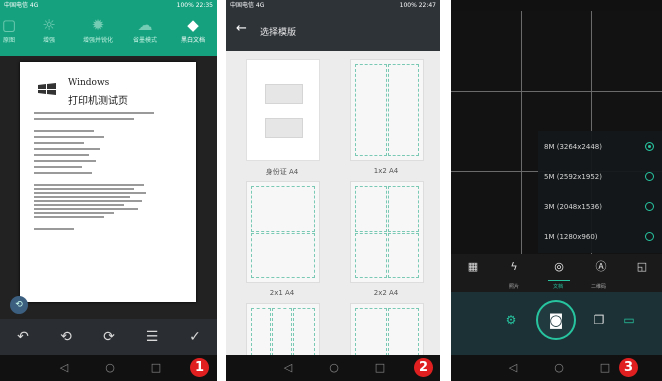 Image resolution: width=662 pixels, height=381 pixels. What do you see at coordinates (9, 25) in the screenshot?
I see `original-icon: ▢` at bounding box center [9, 25].